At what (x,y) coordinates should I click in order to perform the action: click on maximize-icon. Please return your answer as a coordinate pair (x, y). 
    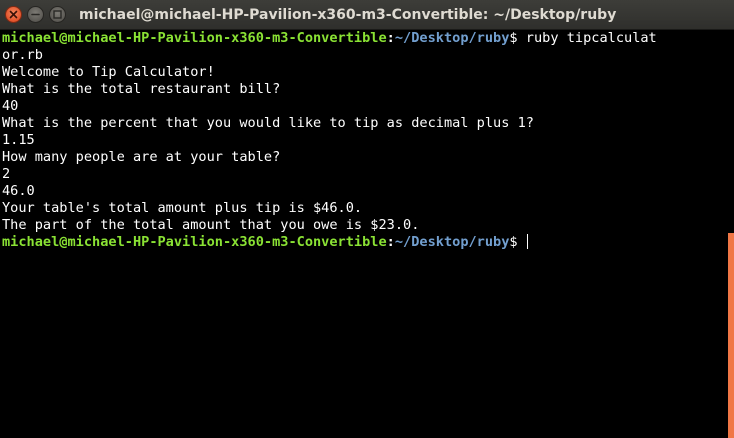
    Looking at the image, I should click on (57, 14).